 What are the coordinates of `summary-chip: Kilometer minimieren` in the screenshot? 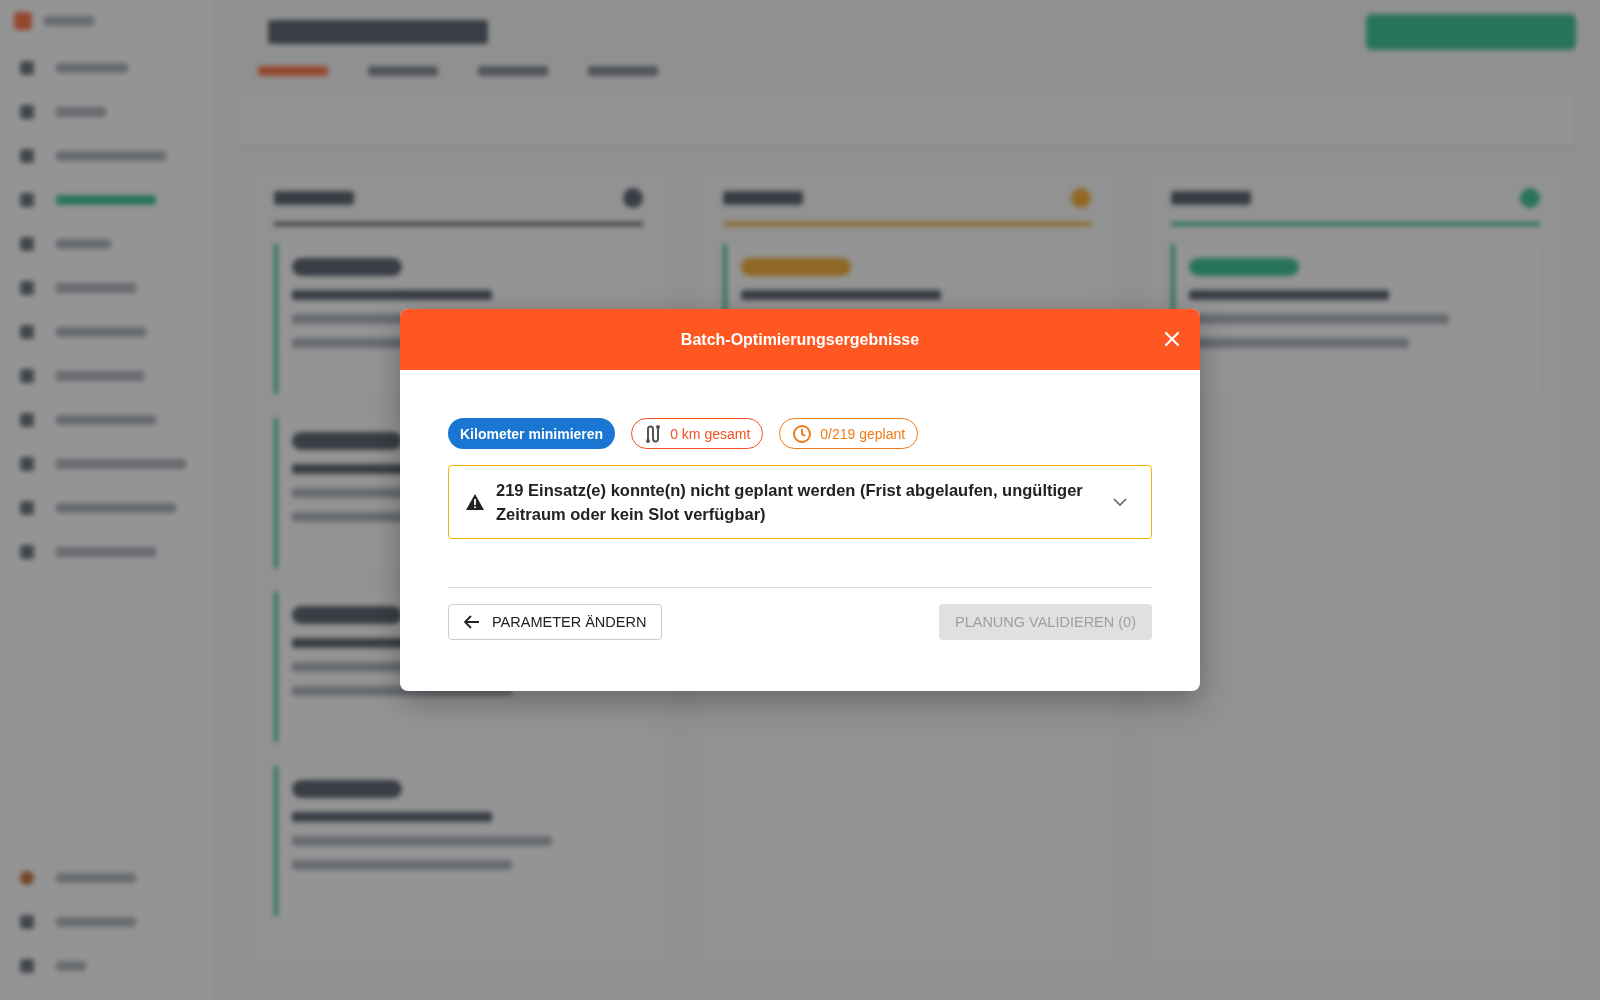 It's located at (532, 433).